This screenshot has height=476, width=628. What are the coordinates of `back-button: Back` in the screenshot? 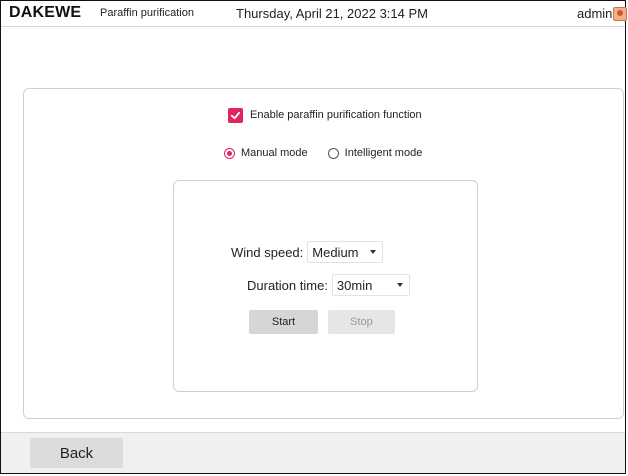 It's located at (76, 453).